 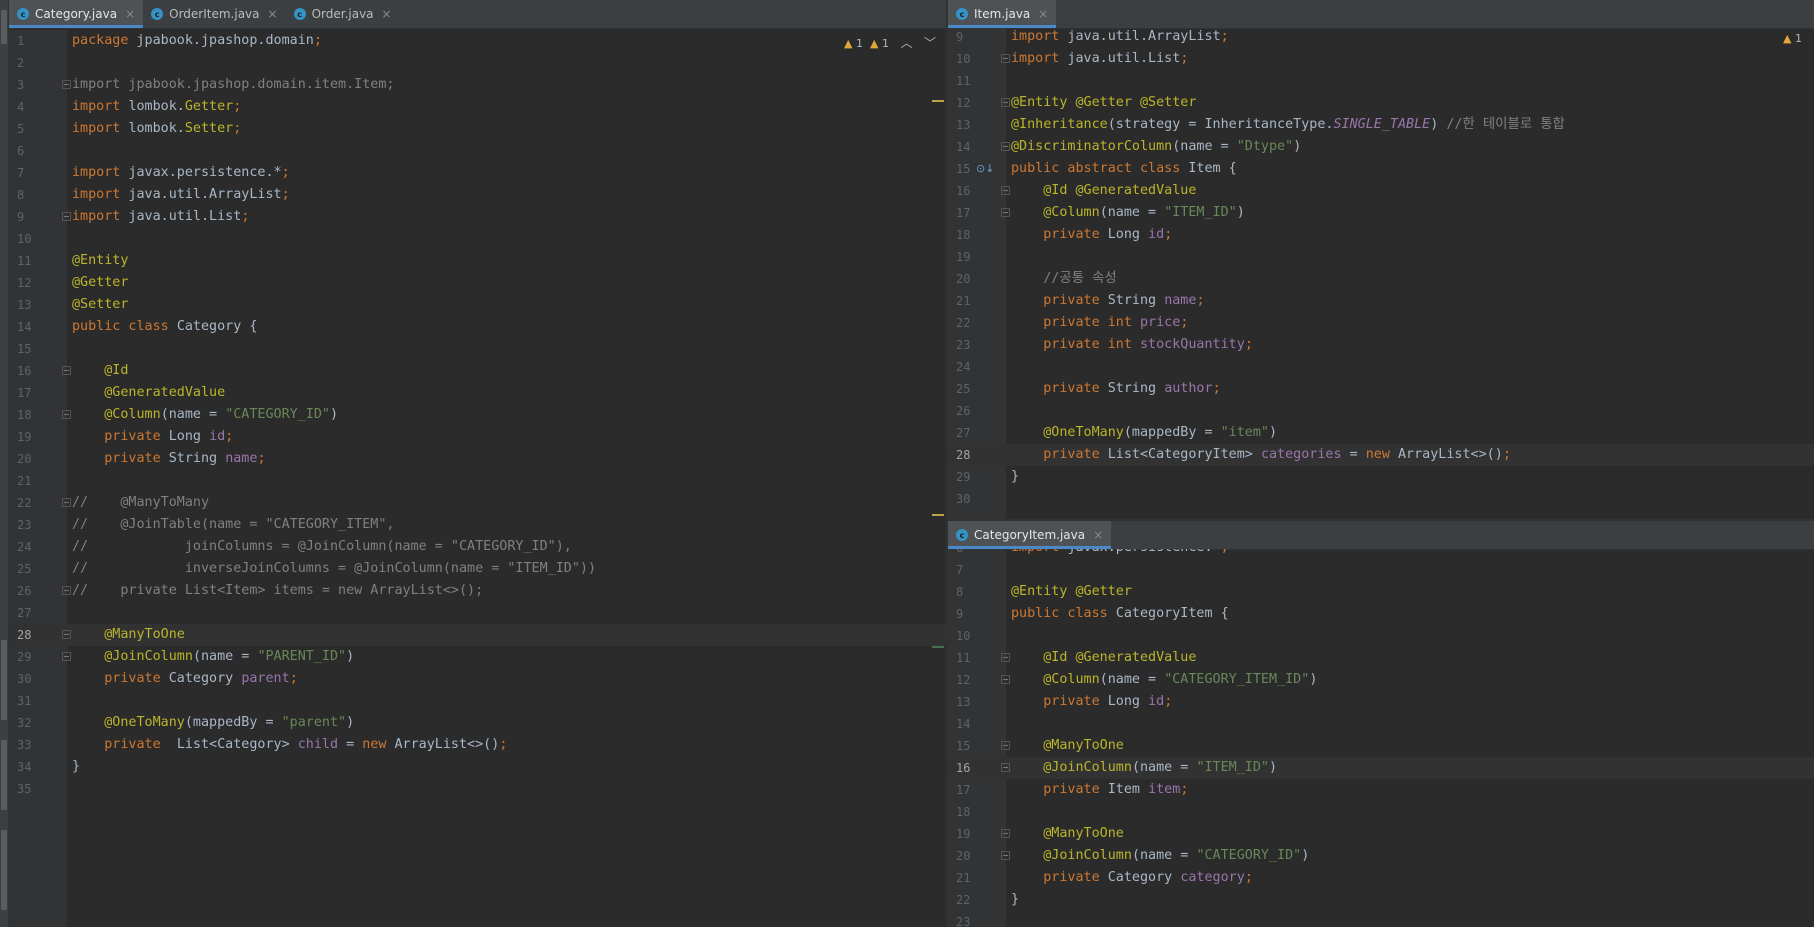 I want to click on code-line: 23, so click(x=1381, y=919).